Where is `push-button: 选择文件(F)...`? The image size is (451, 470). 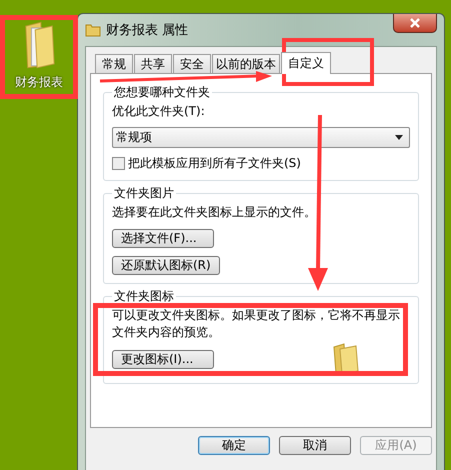 push-button: 选择文件(F)... is located at coordinates (163, 238).